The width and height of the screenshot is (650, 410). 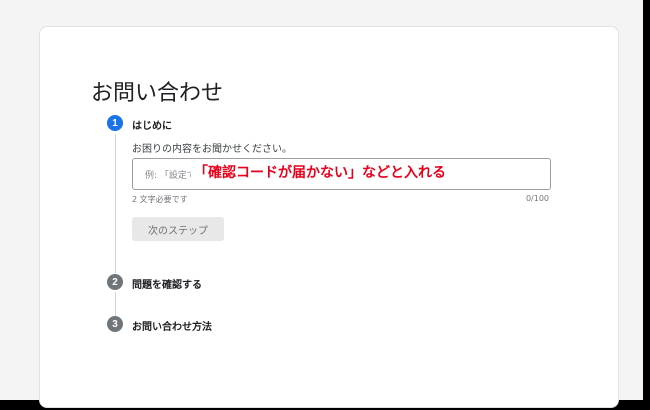 What do you see at coordinates (152, 124) in the screenshot?
I see `step-1-label: はじめに` at bounding box center [152, 124].